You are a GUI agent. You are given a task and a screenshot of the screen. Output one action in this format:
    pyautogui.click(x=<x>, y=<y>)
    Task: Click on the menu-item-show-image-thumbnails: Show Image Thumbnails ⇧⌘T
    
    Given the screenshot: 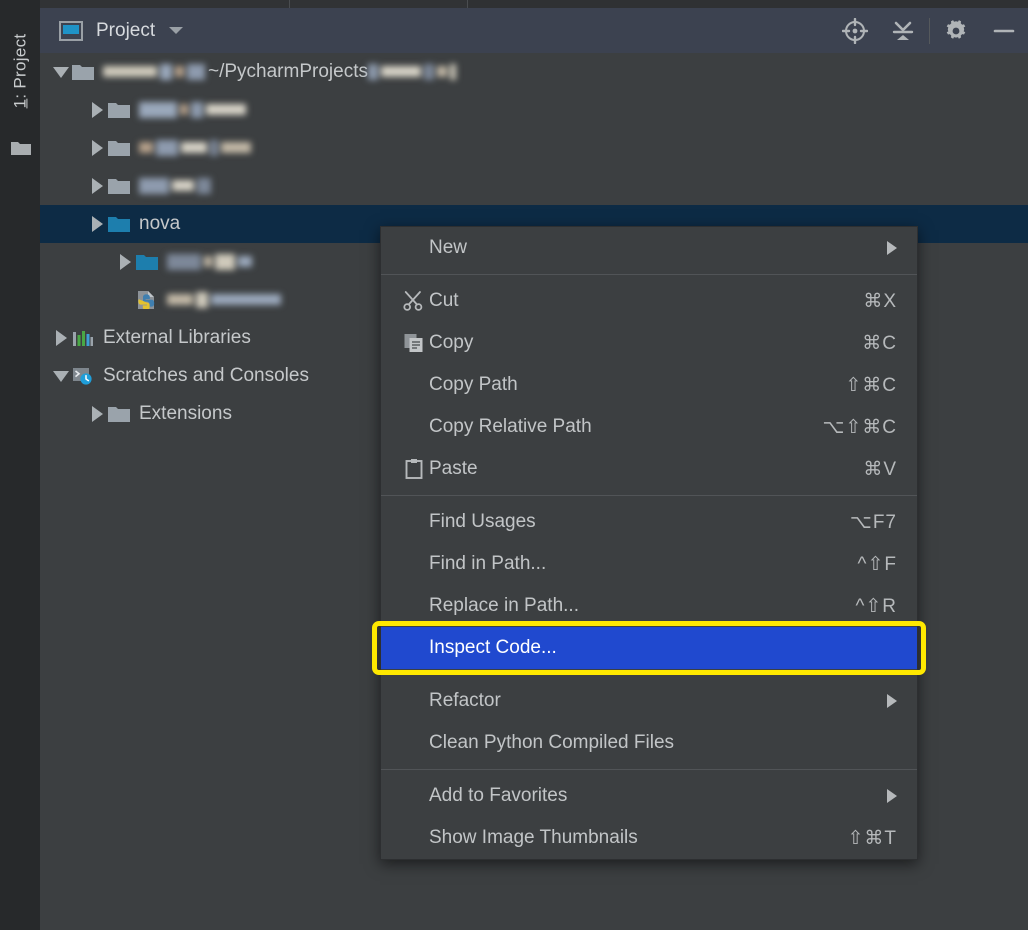 What is the action you would take?
    pyautogui.click(x=649, y=838)
    